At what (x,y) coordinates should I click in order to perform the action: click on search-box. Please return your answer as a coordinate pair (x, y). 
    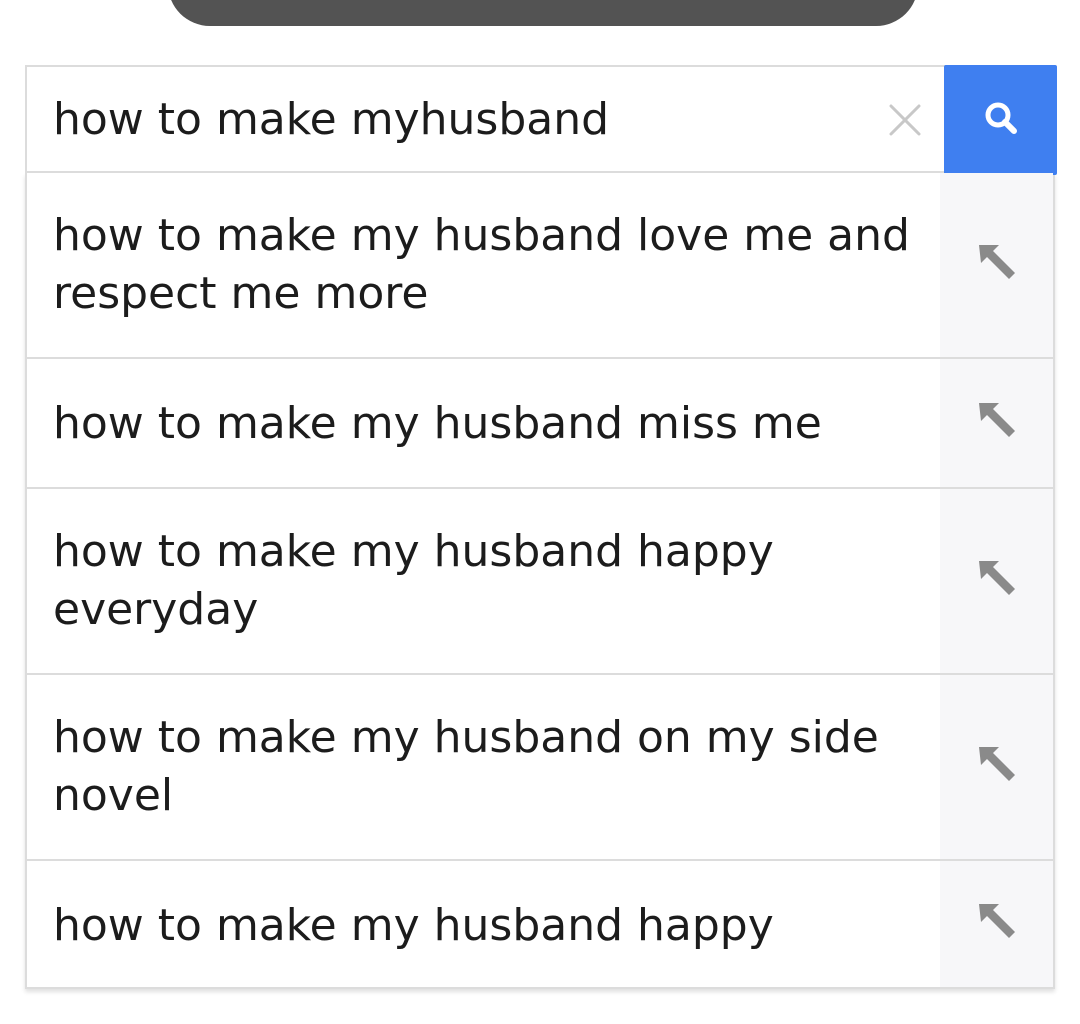
    Looking at the image, I should click on (541, 120).